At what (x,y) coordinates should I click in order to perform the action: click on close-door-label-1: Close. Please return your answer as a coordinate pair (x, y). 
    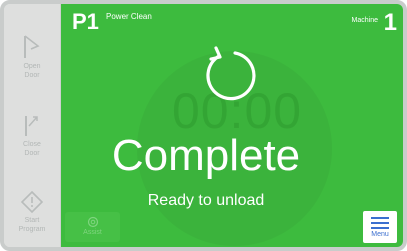
    Looking at the image, I should click on (32, 144).